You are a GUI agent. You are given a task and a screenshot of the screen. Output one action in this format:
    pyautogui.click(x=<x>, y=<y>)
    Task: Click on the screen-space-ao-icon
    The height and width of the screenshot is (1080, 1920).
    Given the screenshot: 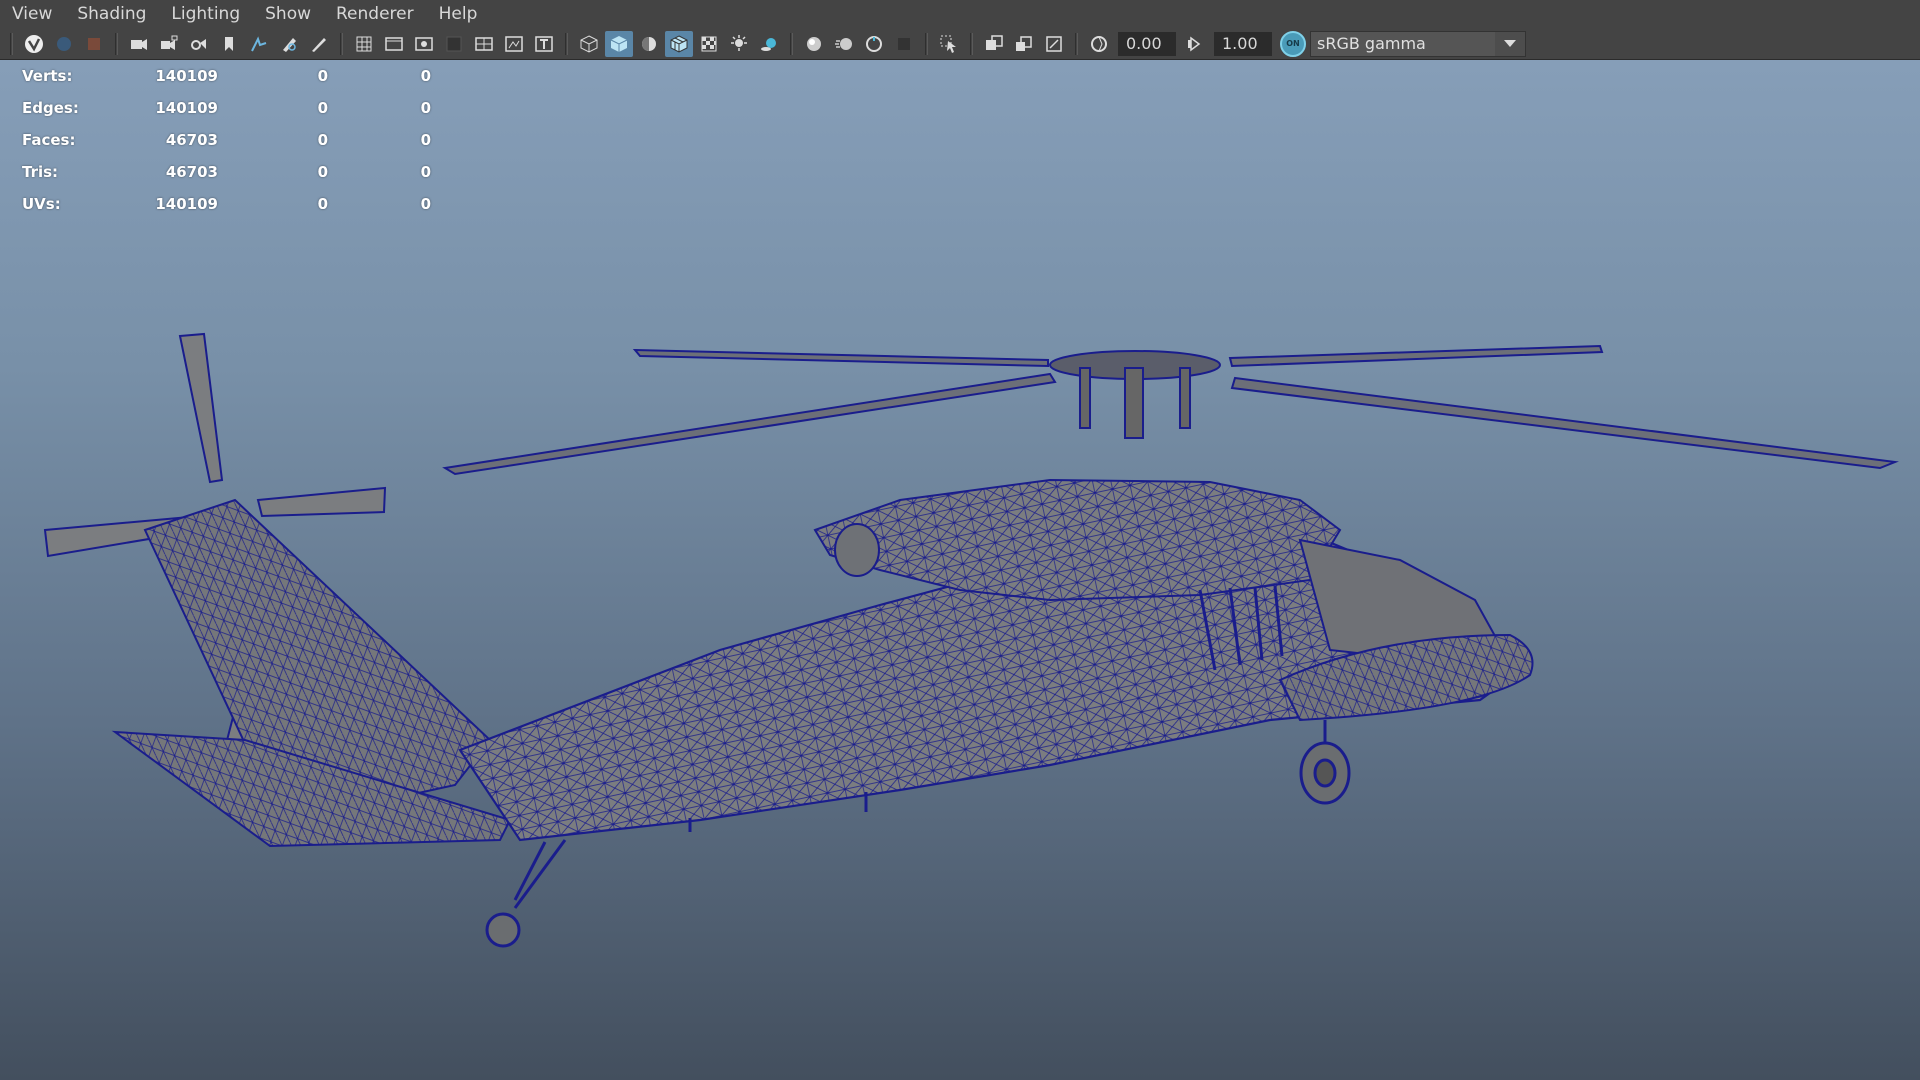 What is the action you would take?
    pyautogui.click(x=814, y=44)
    